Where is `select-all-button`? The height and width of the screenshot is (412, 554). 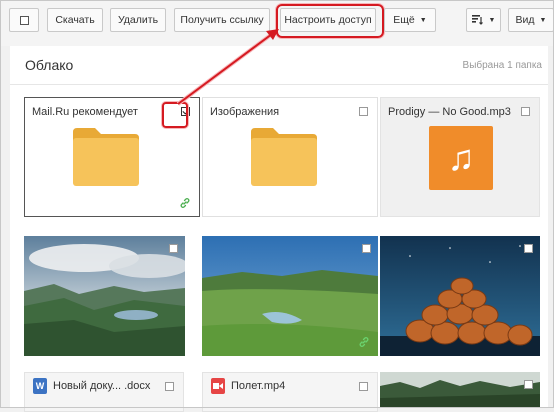
select-all-button is located at coordinates (24, 20).